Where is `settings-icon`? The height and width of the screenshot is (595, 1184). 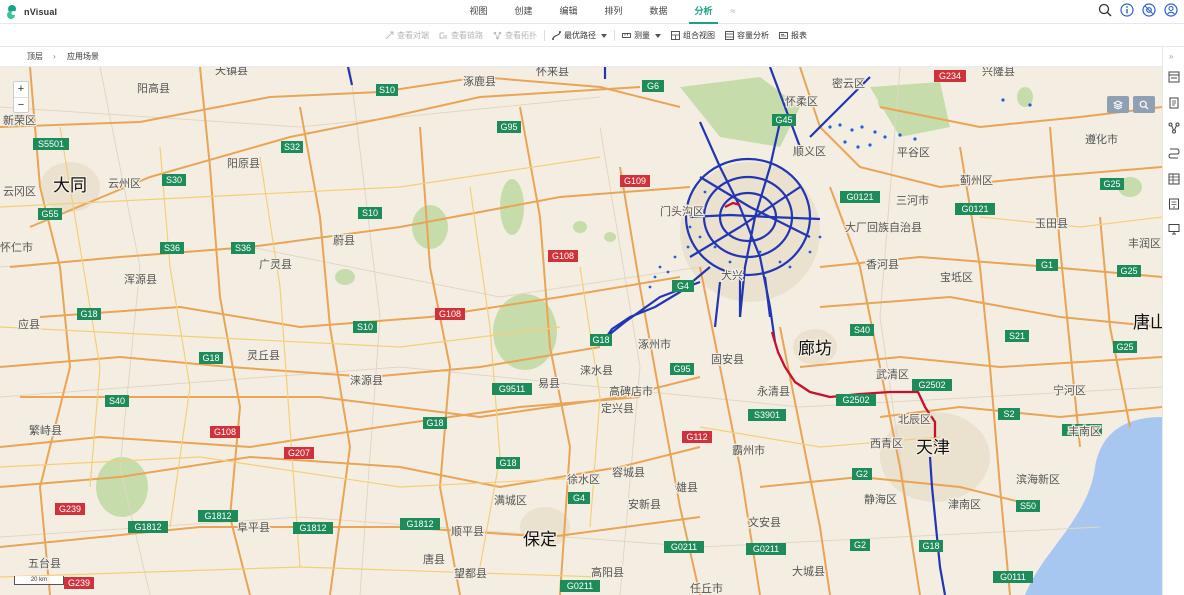 settings-icon is located at coordinates (1149, 10).